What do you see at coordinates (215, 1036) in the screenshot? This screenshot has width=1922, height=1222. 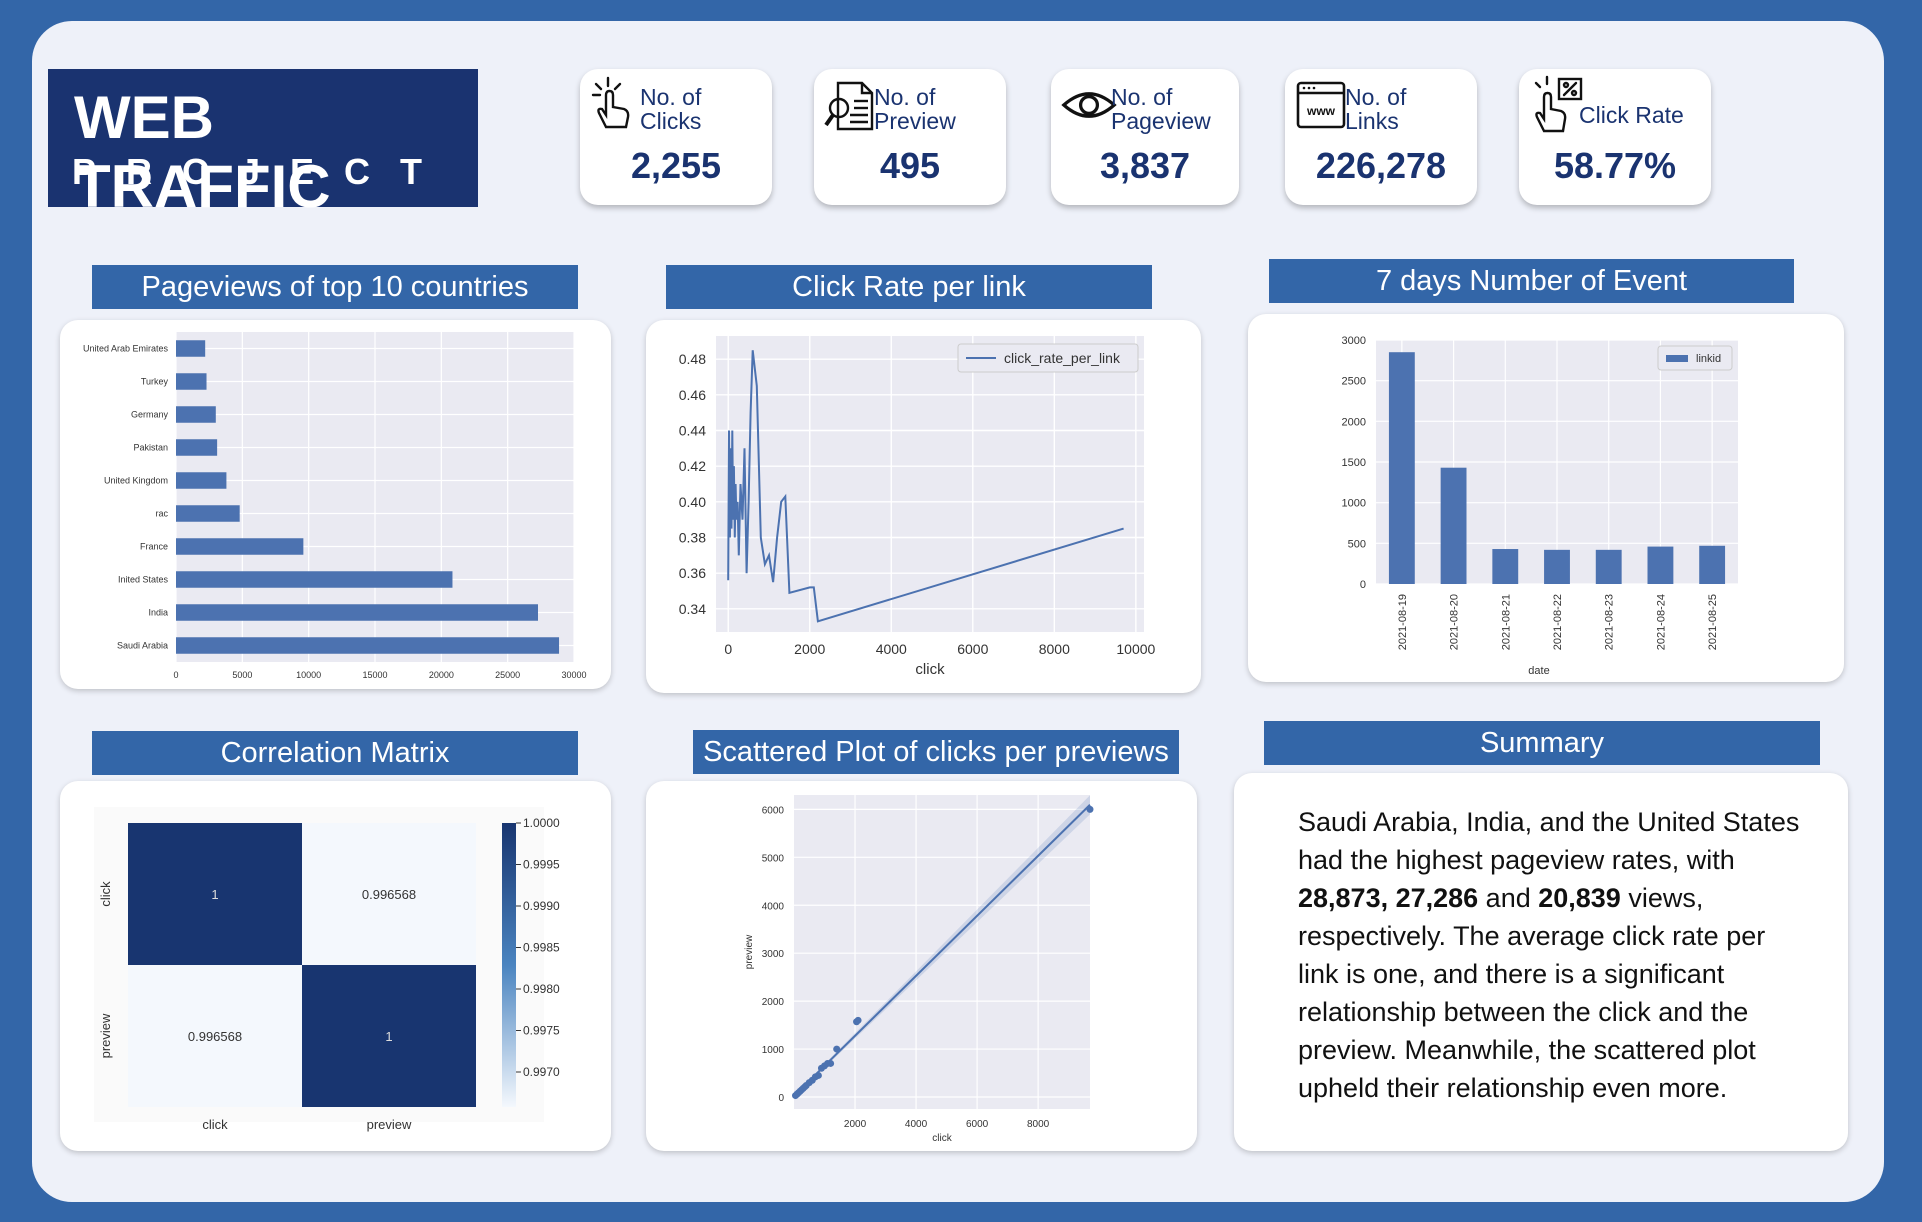 I see `heatmap-value: 0.996568` at bounding box center [215, 1036].